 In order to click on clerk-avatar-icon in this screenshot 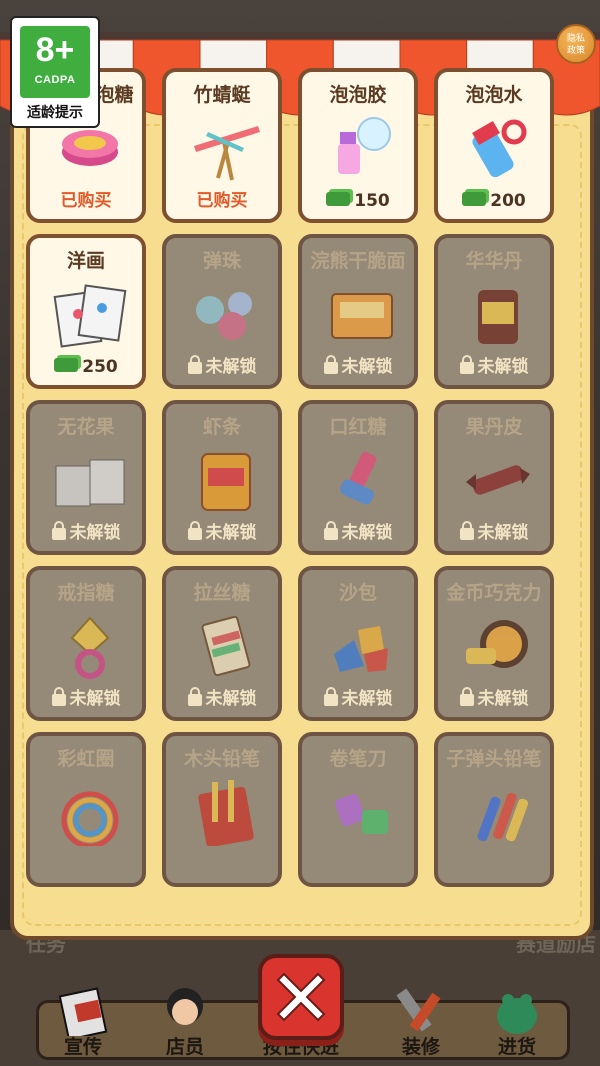, I will do `click(185, 1006)`.